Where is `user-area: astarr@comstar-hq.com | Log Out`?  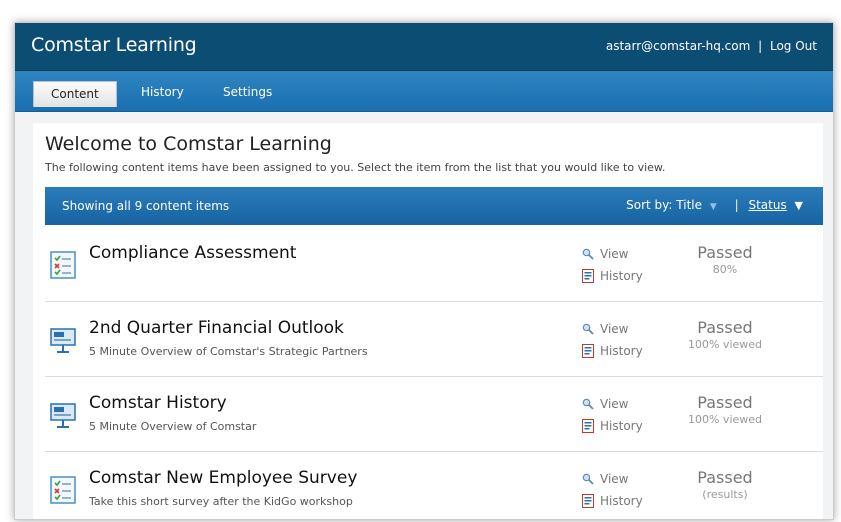
user-area: astarr@comstar-hq.com | Log Out is located at coordinates (711, 46).